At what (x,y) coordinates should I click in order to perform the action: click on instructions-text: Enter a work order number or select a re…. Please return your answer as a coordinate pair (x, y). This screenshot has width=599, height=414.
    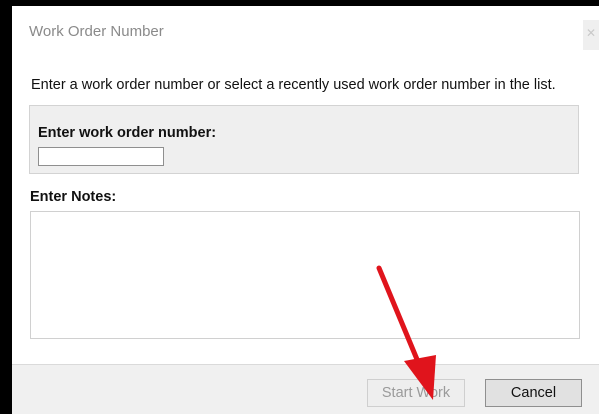
    Looking at the image, I should click on (293, 85).